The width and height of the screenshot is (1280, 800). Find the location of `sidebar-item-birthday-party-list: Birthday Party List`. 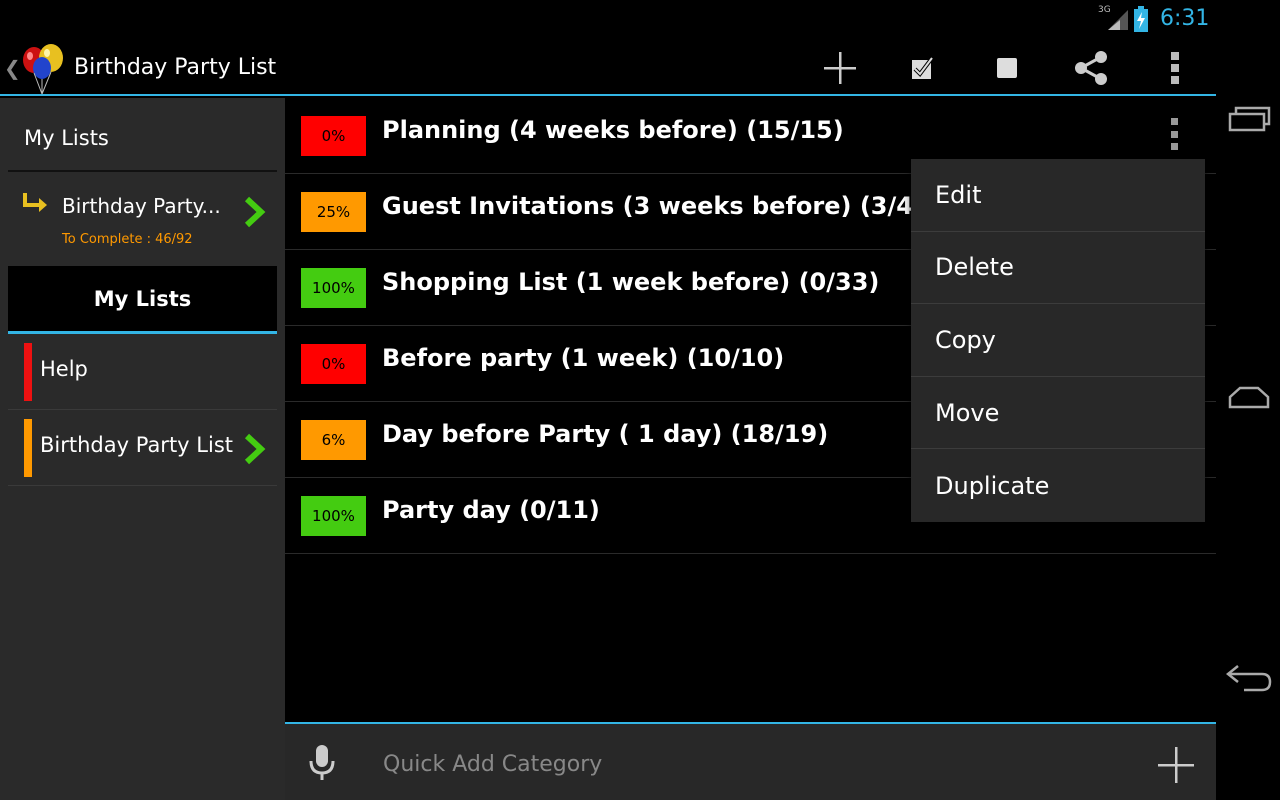

sidebar-item-birthday-party-list: Birthday Party List is located at coordinates (142, 448).